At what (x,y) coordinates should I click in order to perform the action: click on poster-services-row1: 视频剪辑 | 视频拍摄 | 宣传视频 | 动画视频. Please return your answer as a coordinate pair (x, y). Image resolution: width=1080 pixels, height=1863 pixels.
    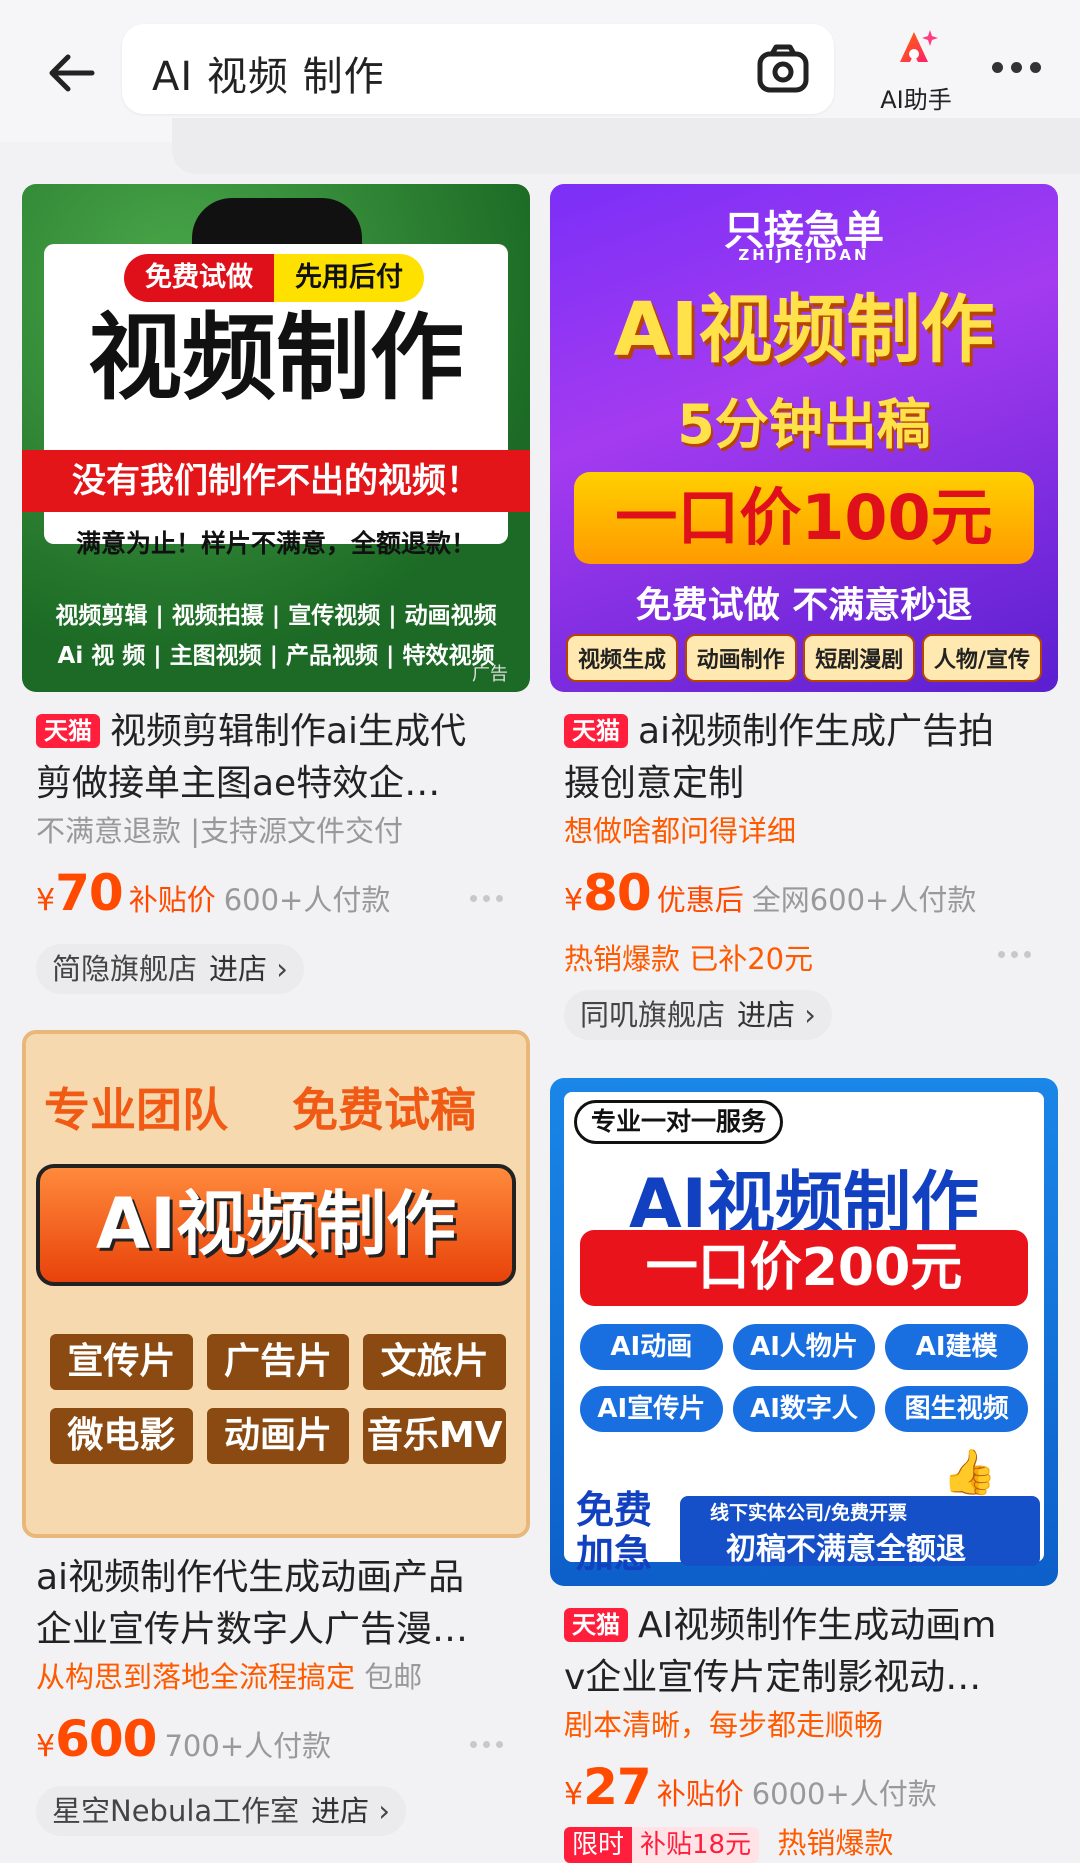
    Looking at the image, I should click on (276, 616).